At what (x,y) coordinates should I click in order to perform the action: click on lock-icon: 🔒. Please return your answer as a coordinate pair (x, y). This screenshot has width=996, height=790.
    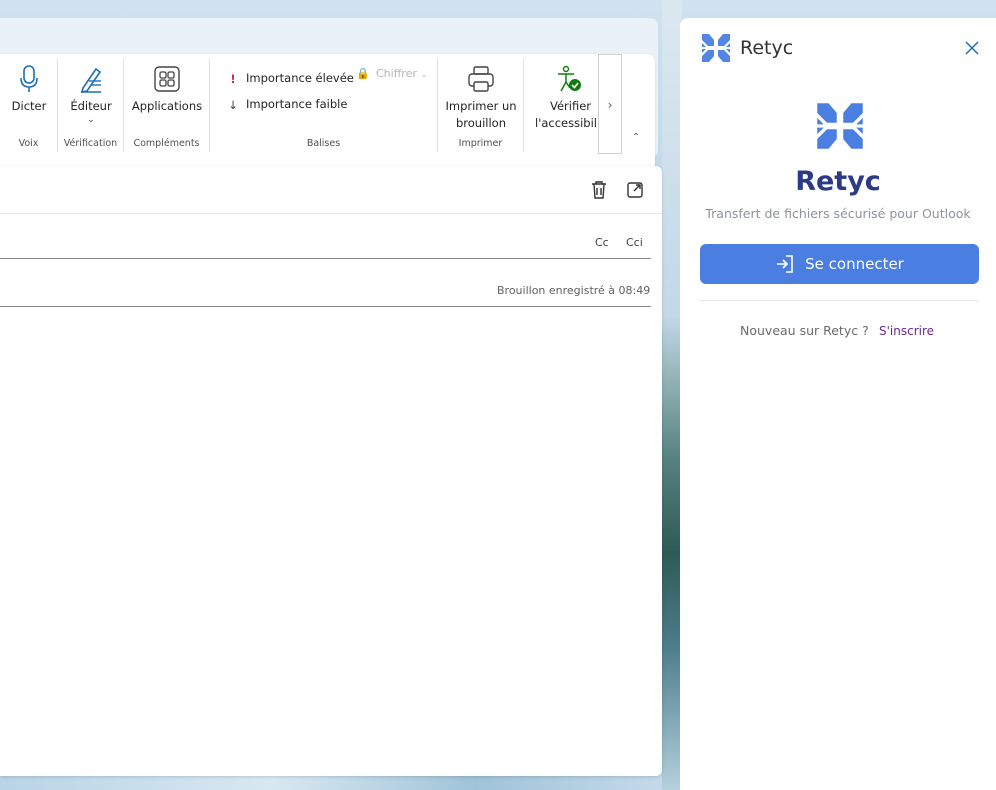
    Looking at the image, I should click on (363, 73).